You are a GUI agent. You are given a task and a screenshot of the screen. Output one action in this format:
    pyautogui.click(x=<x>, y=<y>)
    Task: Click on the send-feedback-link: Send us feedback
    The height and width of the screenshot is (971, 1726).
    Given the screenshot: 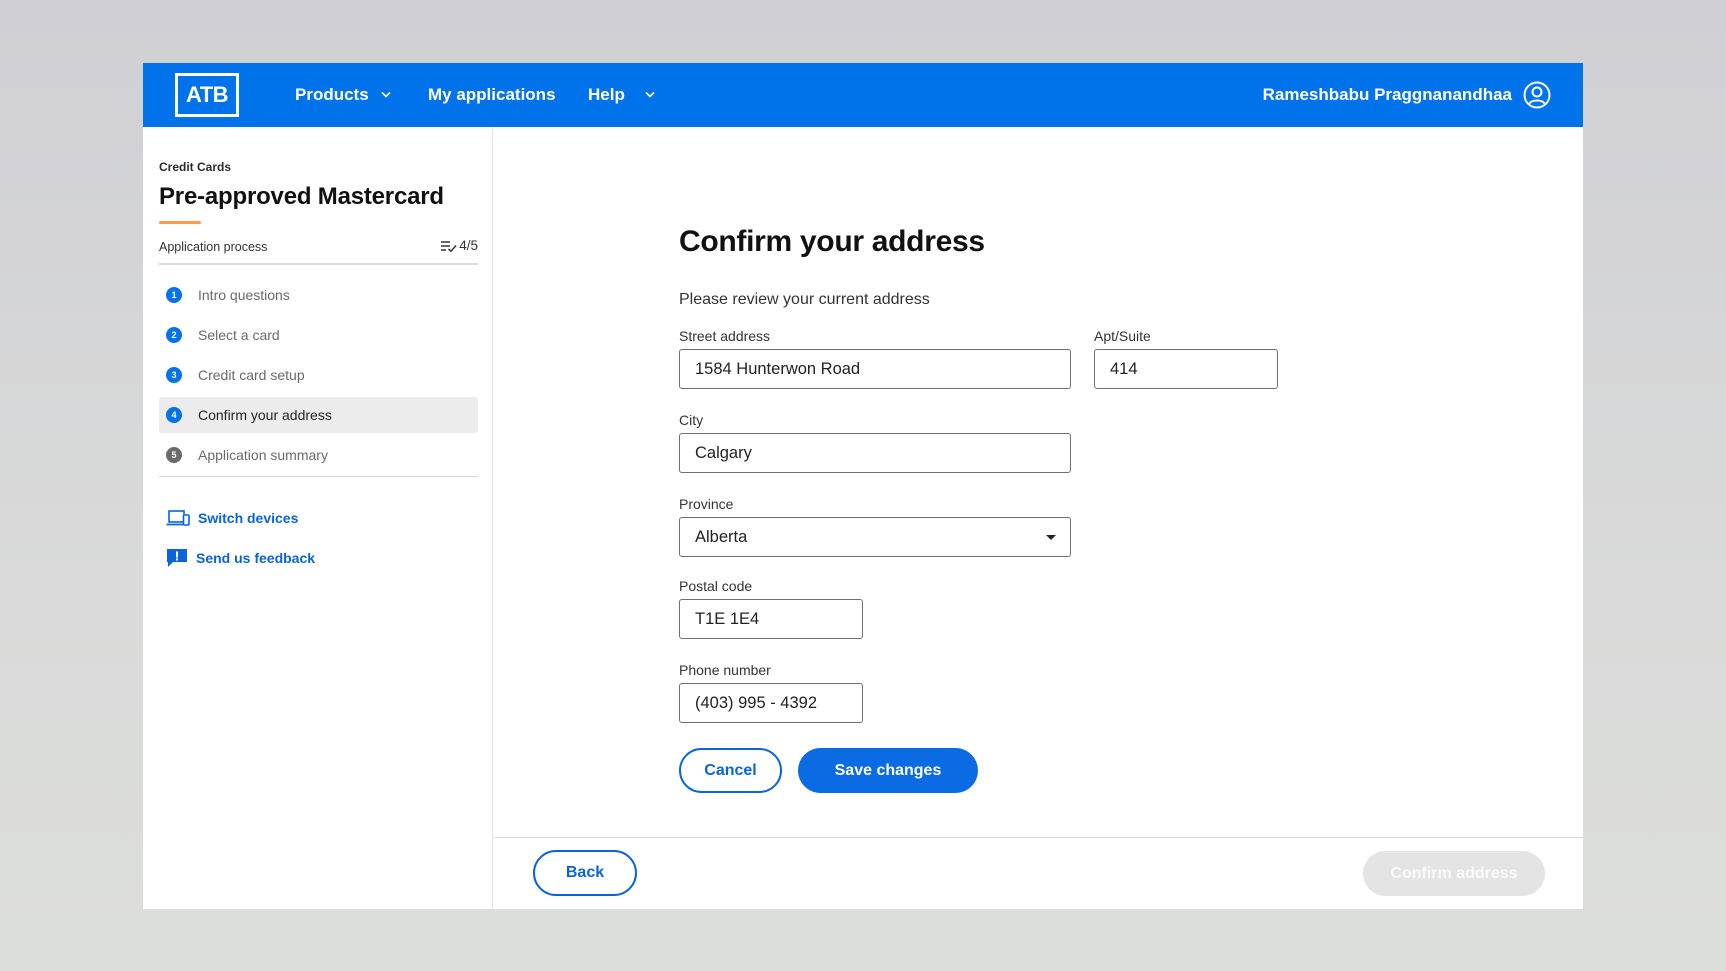 What is the action you would take?
    pyautogui.click(x=240, y=558)
    